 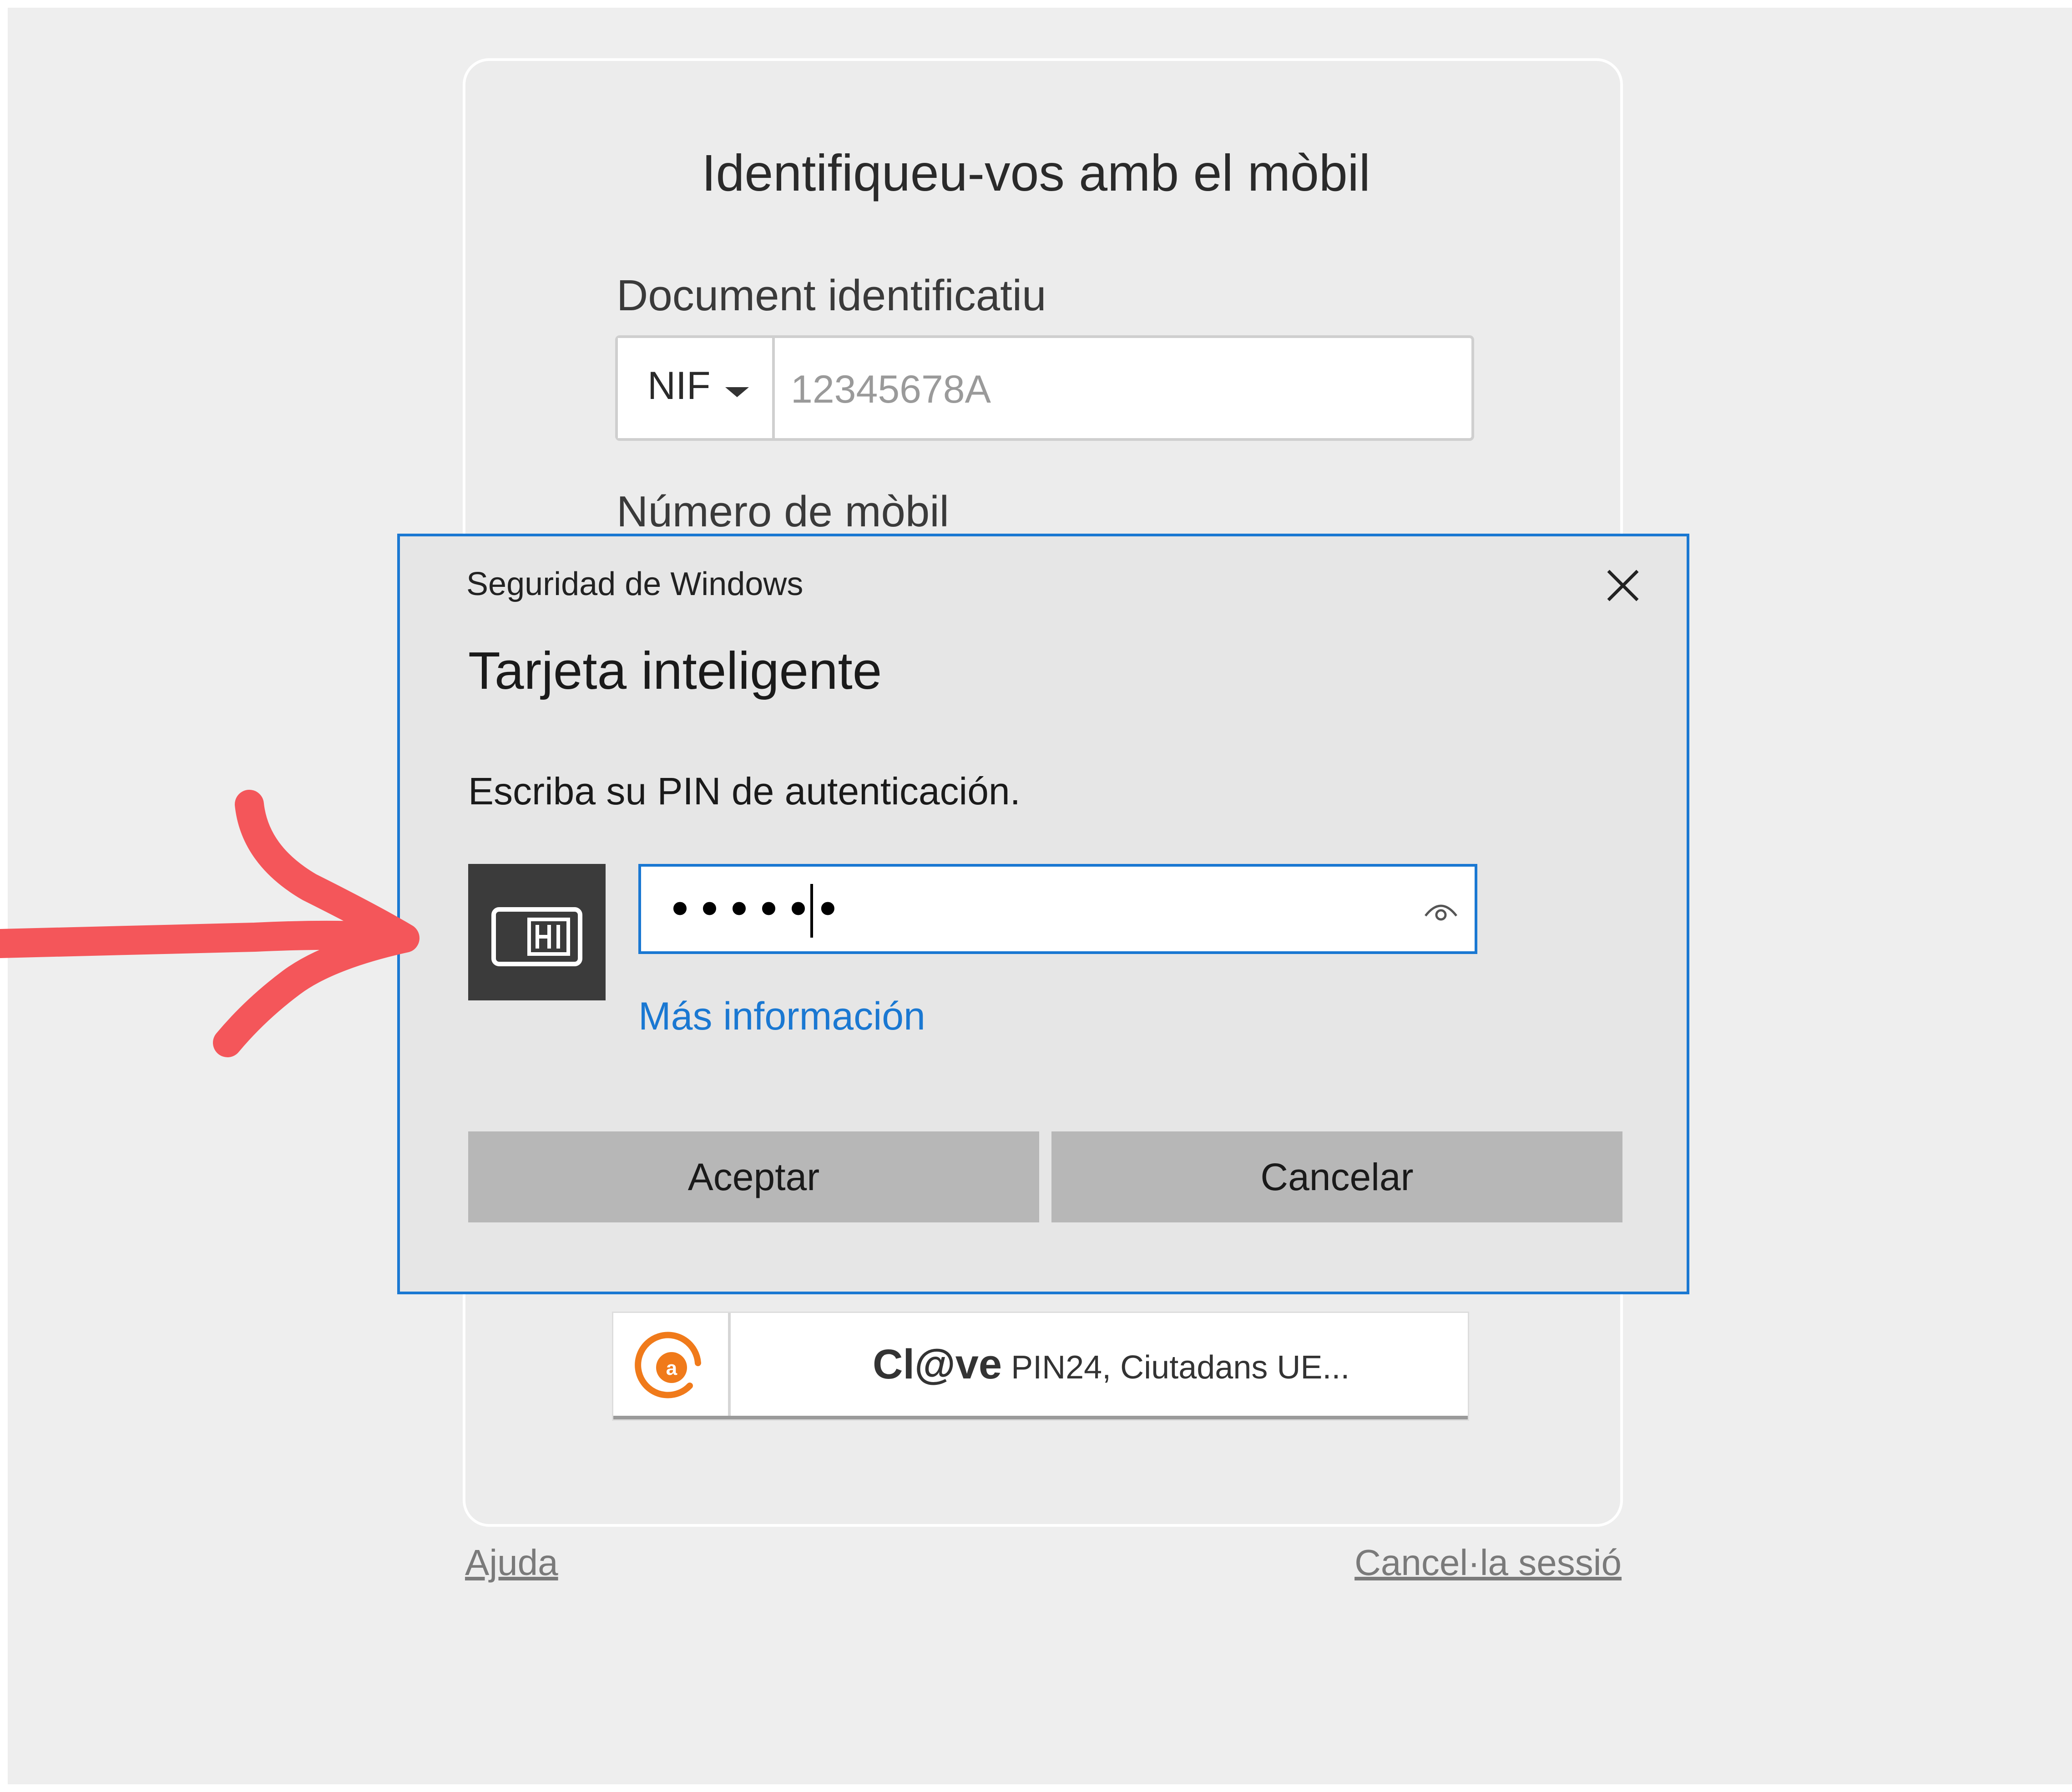 What do you see at coordinates (635, 584) in the screenshot?
I see `dialog-window-title: Seguridad de Windows` at bounding box center [635, 584].